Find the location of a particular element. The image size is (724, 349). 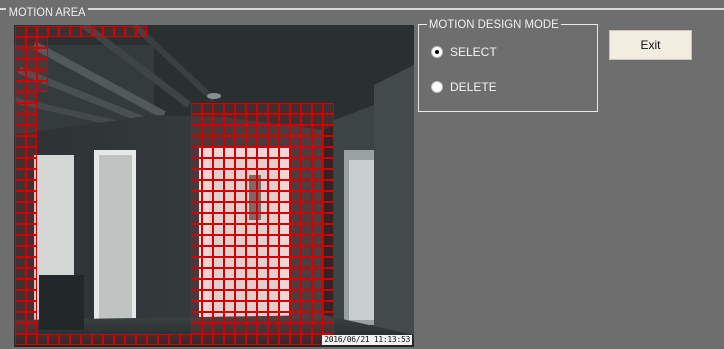

select-radio-button is located at coordinates (437, 52).